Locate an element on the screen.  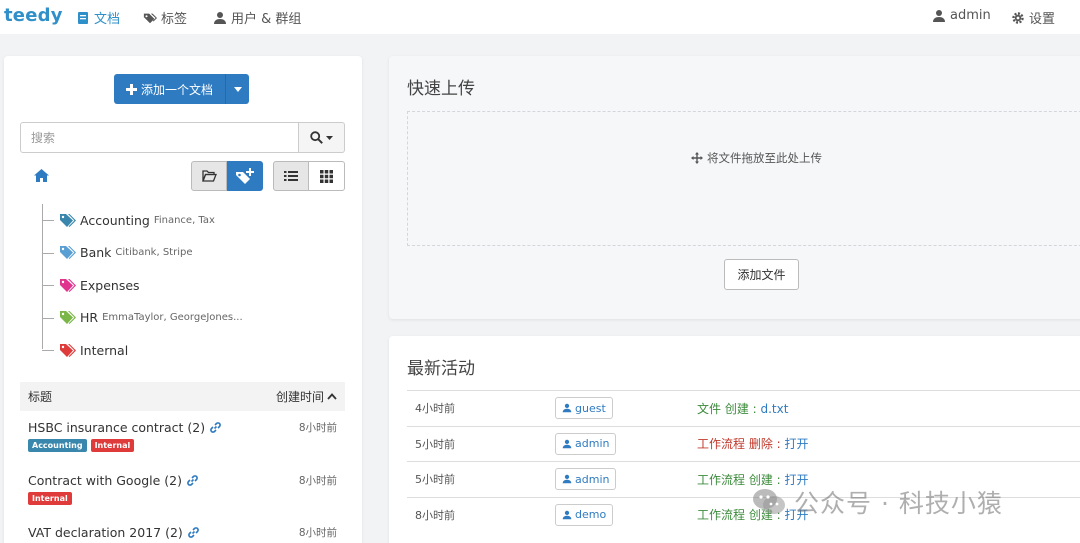
tag-item-accounting: Accounting Finance, Tax is located at coordinates (188, 220).